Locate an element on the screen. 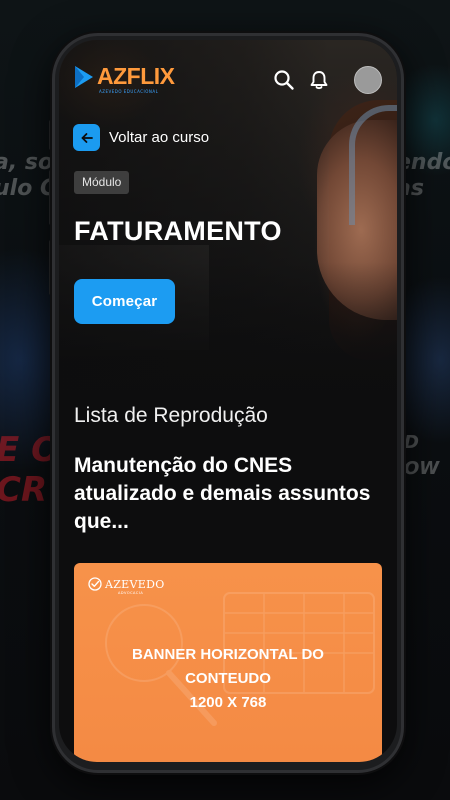 Image resolution: width=450 pixels, height=800 pixels. check-circle-icon is located at coordinates (95, 584).